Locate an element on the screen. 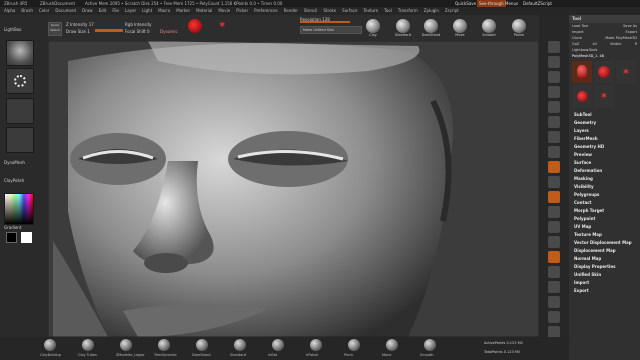 This screenshot has height=360, width=640. view-lsym-button is located at coordinates (554, 182).